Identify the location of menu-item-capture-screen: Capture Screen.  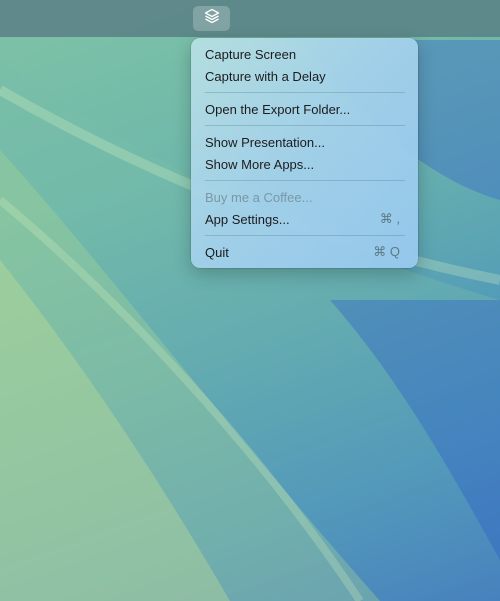
(304, 54).